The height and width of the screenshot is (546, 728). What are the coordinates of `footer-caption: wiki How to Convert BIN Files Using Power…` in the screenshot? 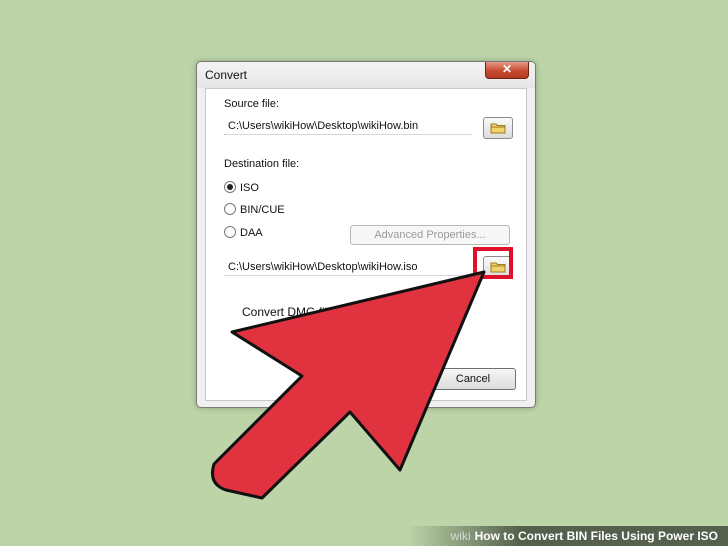 It's located at (568, 536).